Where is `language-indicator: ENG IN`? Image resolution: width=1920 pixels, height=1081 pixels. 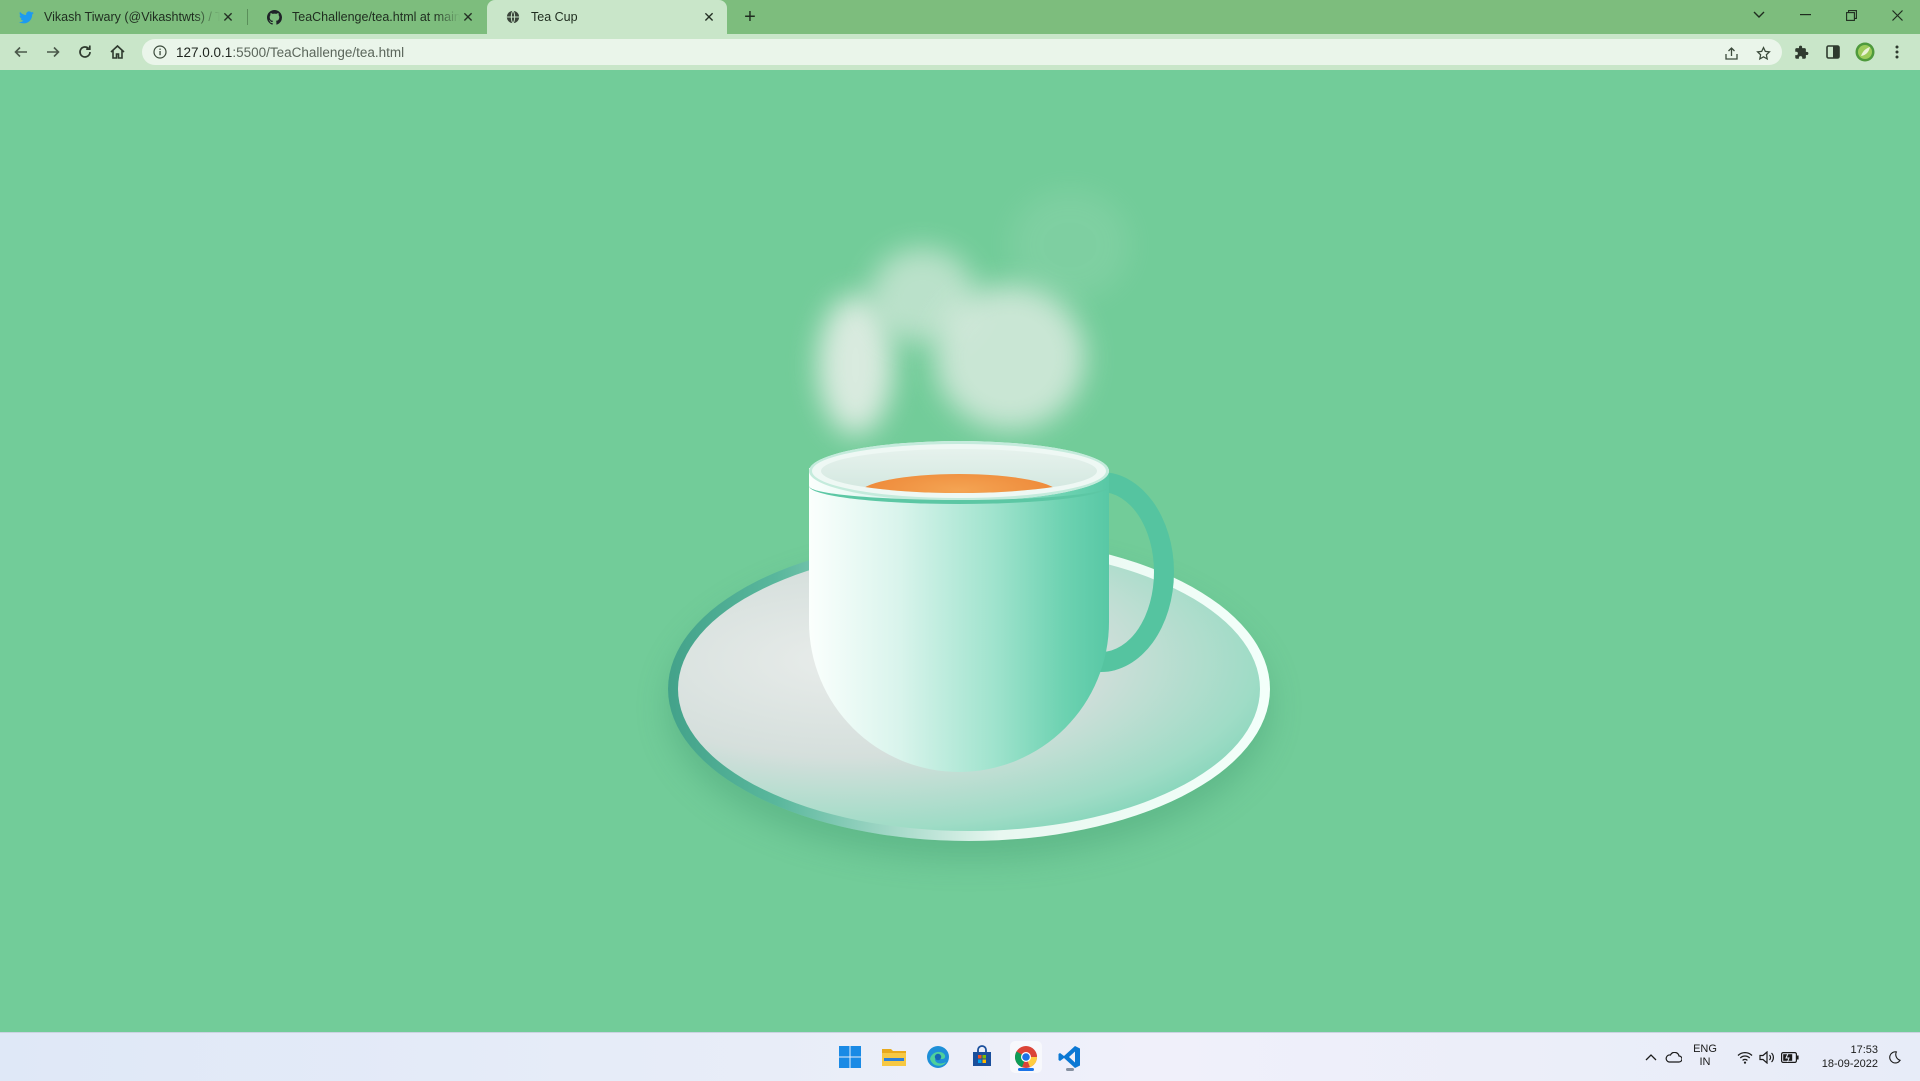 language-indicator: ENG IN is located at coordinates (1705, 1056).